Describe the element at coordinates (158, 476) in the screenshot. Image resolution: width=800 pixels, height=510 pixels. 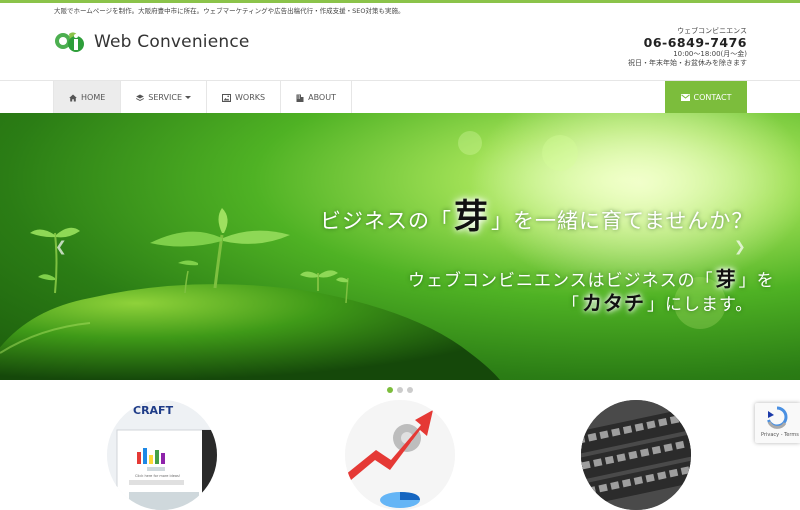
I see `craft-caption: Click here for more ideas!` at that location.